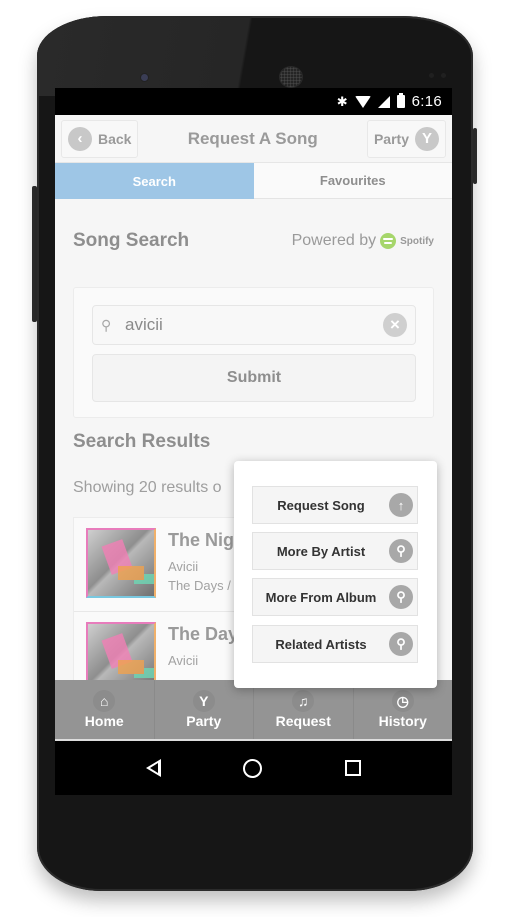 The image size is (512, 917). I want to click on tab-favourites: Favourites, so click(352, 181).